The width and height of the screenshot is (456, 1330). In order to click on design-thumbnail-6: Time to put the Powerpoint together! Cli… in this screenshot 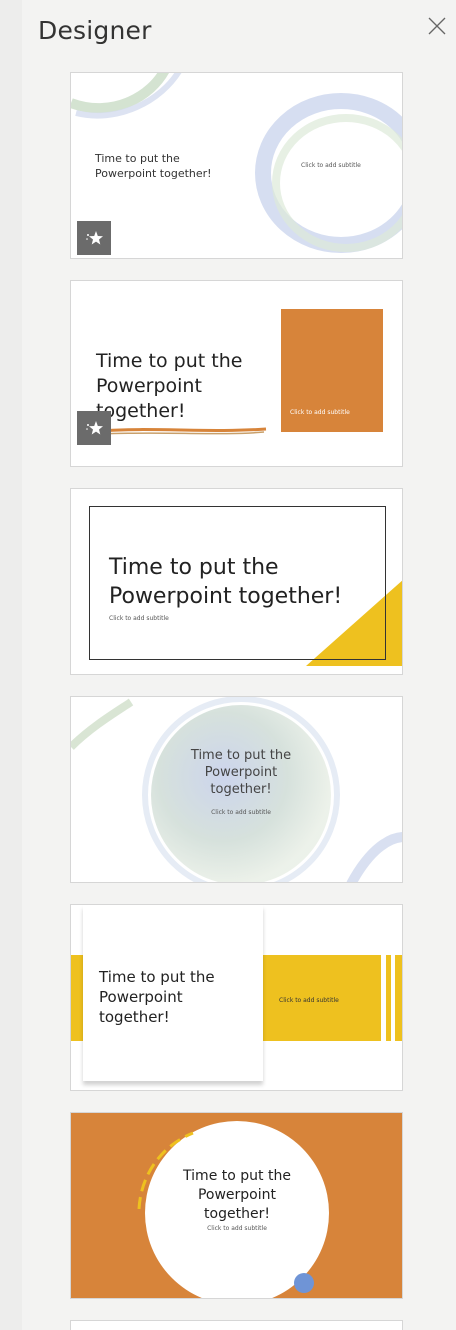, I will do `click(236, 1205)`.